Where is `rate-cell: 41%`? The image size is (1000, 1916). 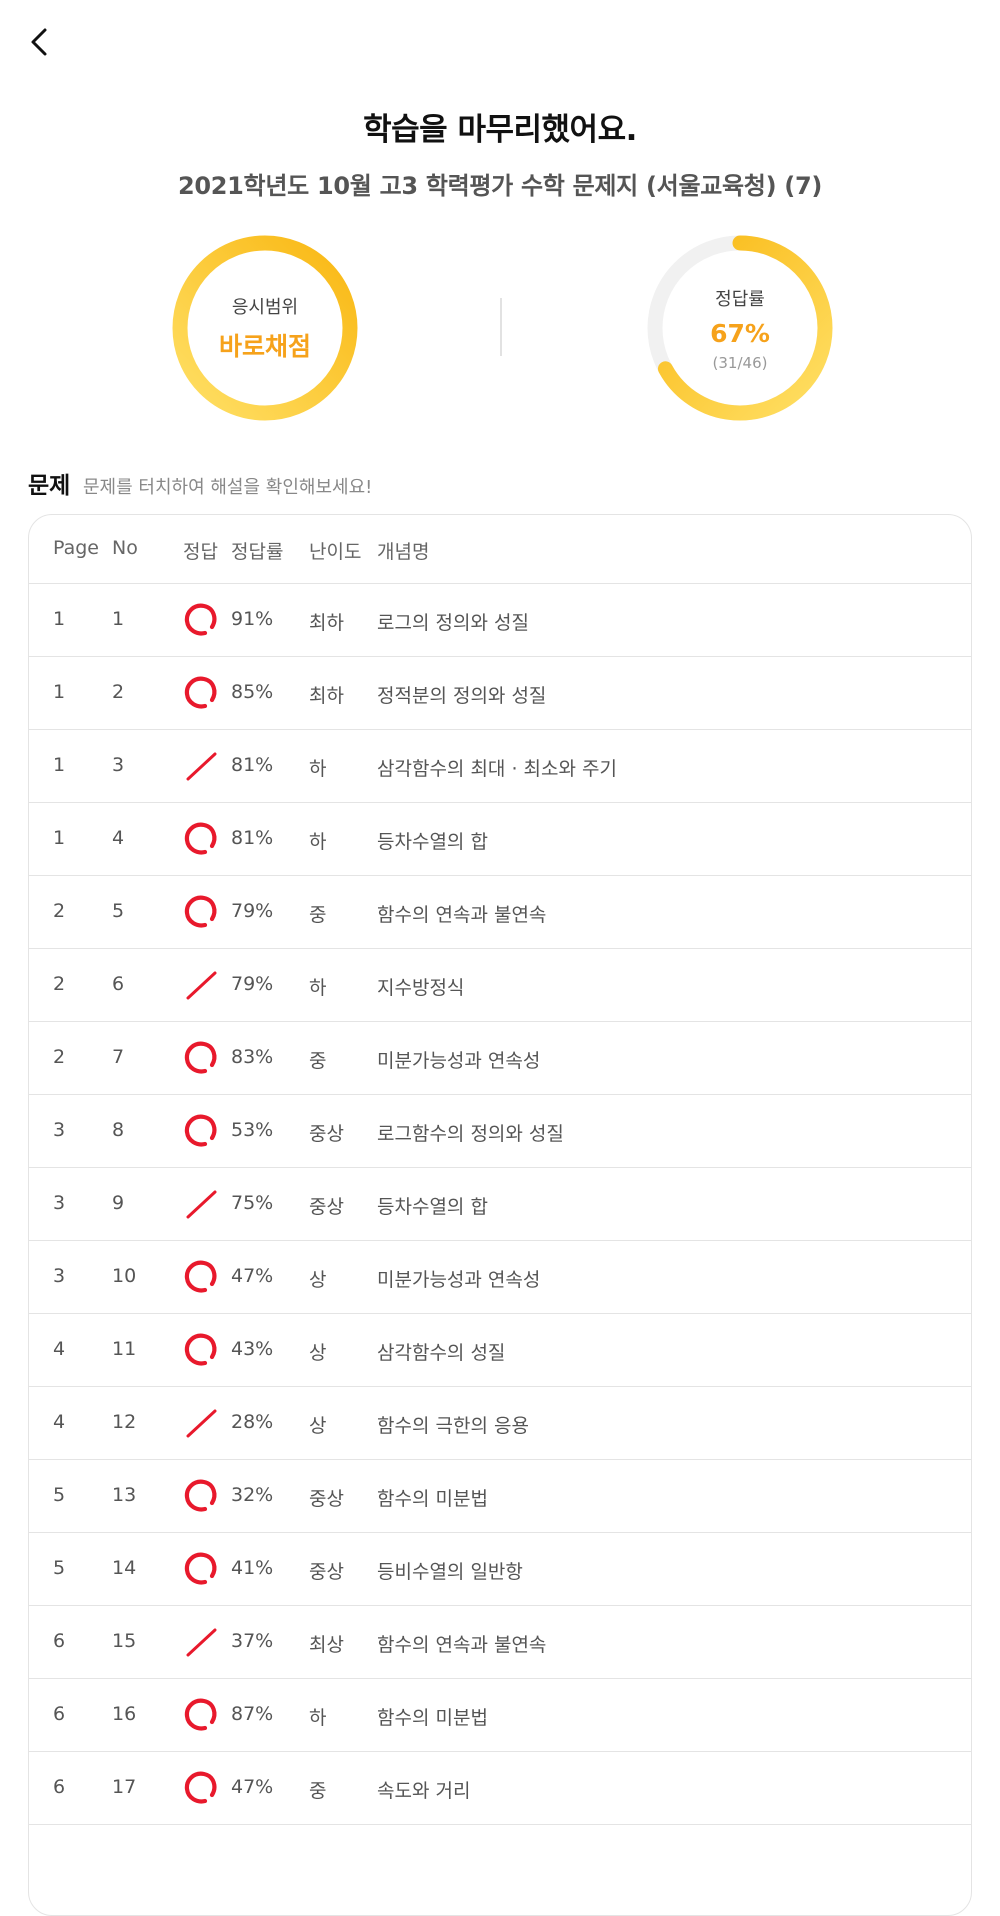 rate-cell: 41% is located at coordinates (252, 1568).